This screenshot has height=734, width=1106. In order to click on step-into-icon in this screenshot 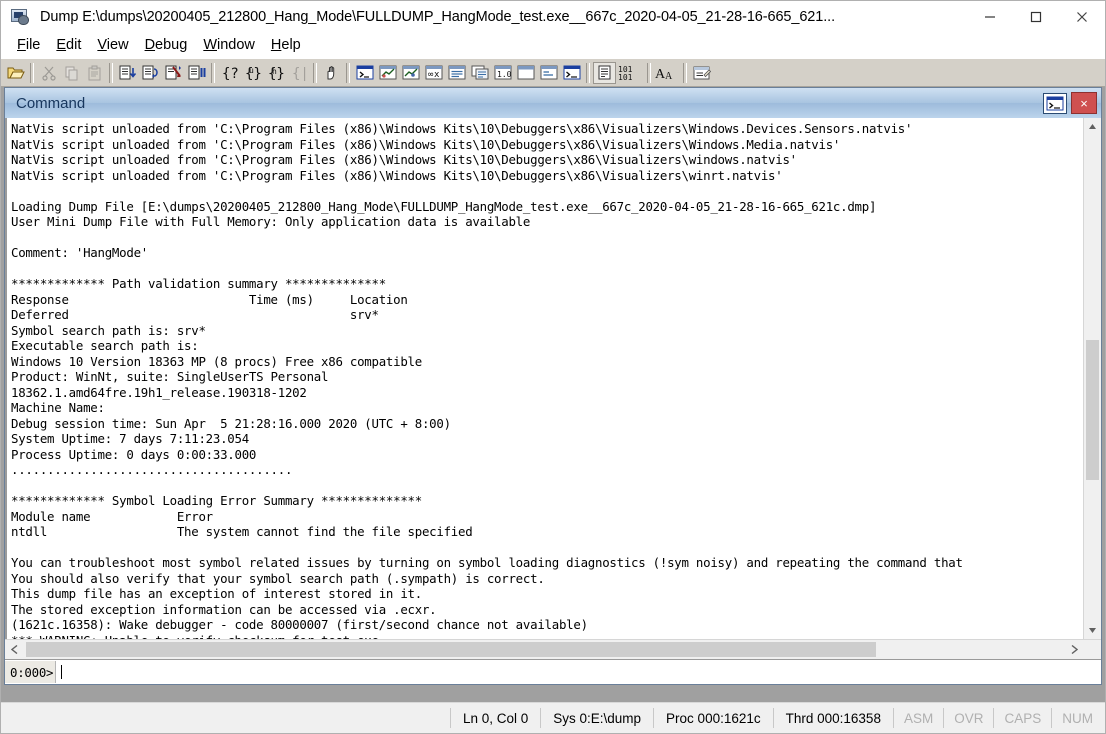, I will do `click(127, 73)`.